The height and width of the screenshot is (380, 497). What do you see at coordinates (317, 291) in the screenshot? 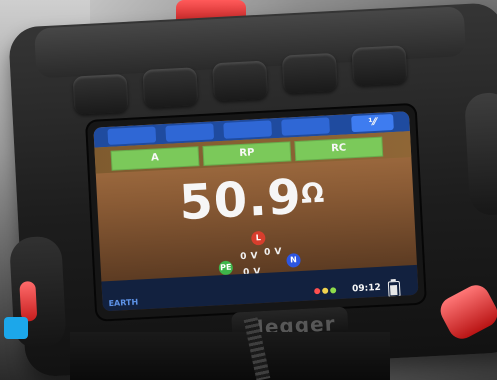
I see `status-dot-red` at bounding box center [317, 291].